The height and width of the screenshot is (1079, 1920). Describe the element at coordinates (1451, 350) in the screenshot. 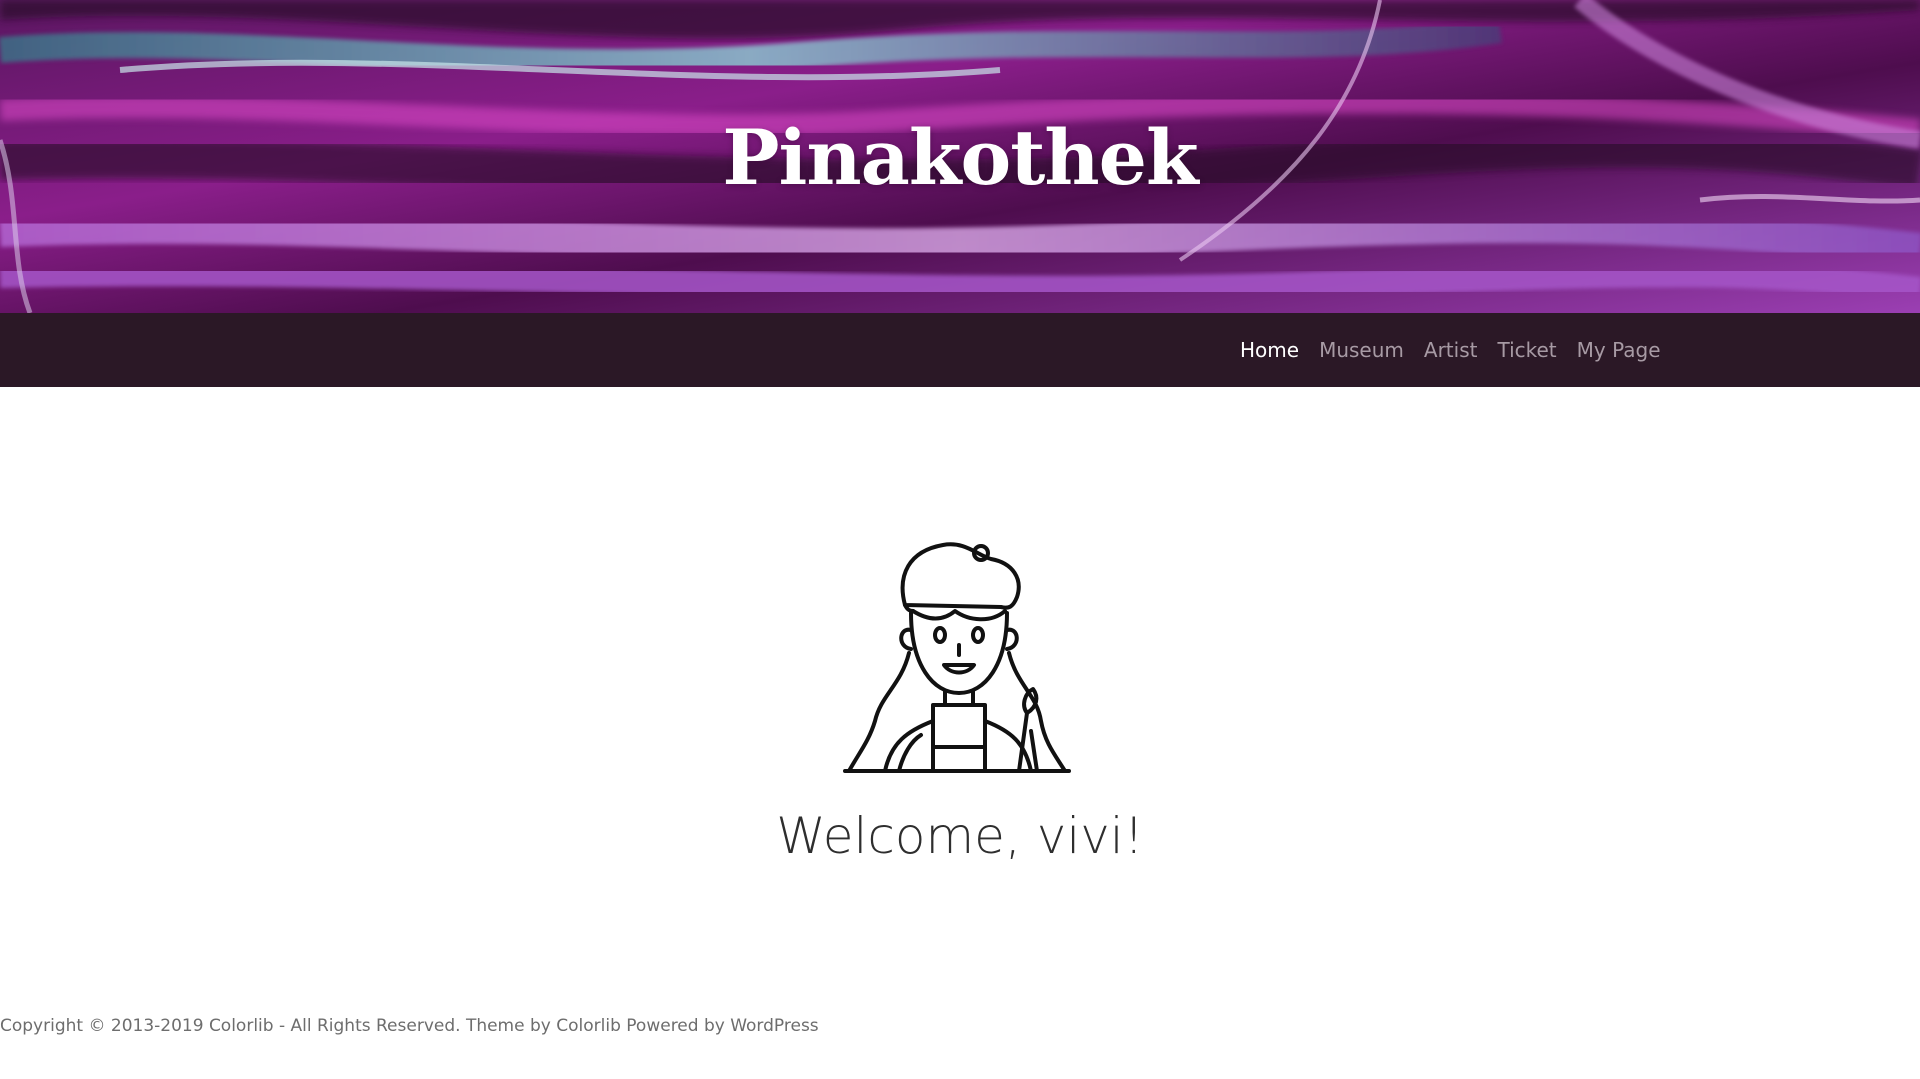

I see `nav-item-artist: Artist` at that location.